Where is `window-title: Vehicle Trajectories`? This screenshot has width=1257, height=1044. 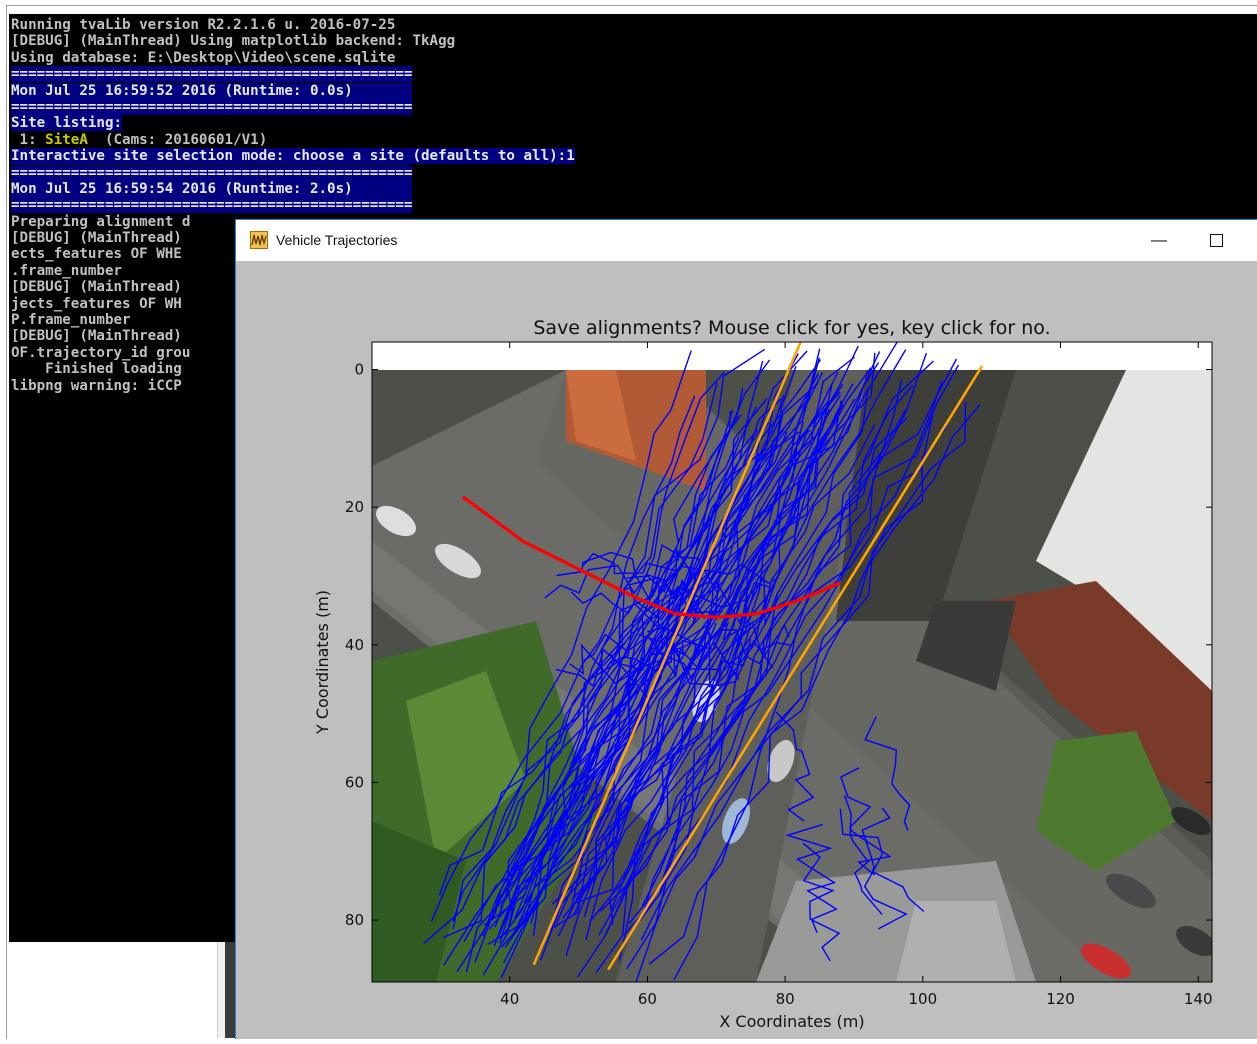 window-title: Vehicle Trajectories is located at coordinates (337, 240).